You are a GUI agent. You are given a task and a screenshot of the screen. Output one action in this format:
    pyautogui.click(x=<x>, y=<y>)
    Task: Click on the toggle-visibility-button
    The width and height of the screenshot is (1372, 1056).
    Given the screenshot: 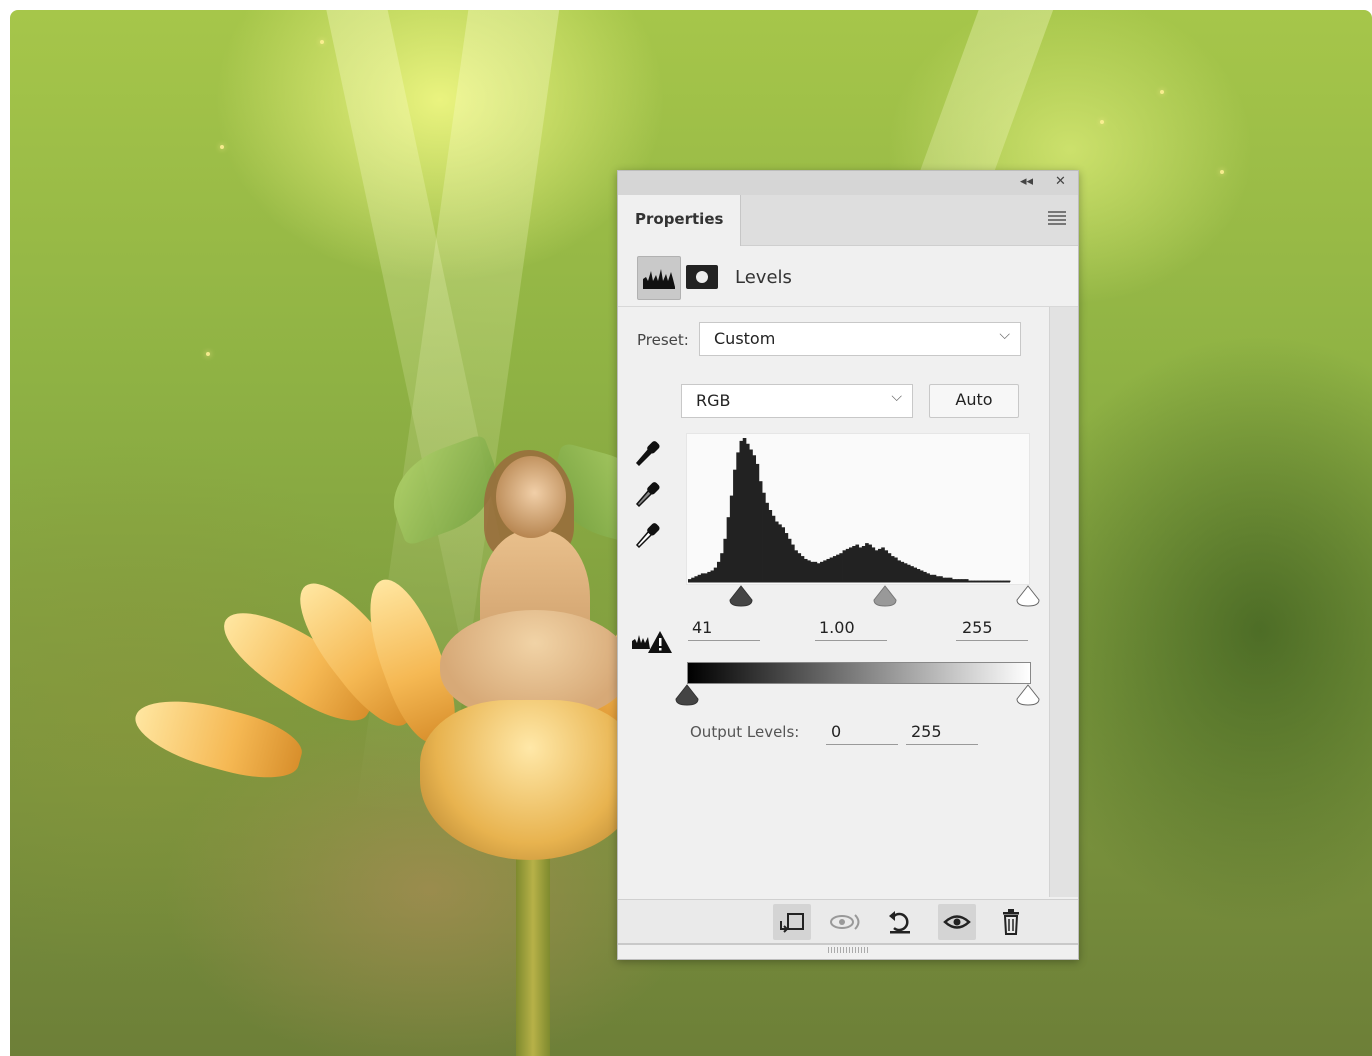 What is the action you would take?
    pyautogui.click(x=957, y=922)
    